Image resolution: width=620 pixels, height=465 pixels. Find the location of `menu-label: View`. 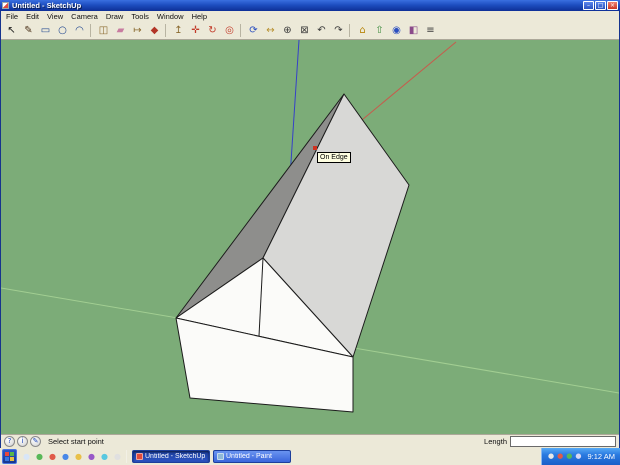

menu-label: View is located at coordinates (55, 16).